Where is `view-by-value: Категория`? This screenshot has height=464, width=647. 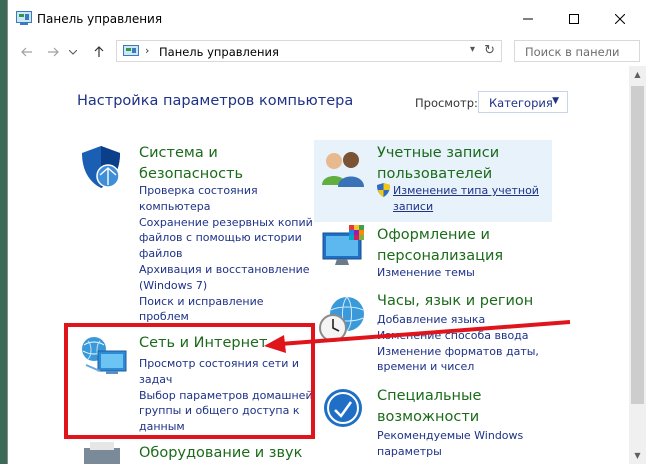
view-by-value: Категория is located at coordinates (521, 103).